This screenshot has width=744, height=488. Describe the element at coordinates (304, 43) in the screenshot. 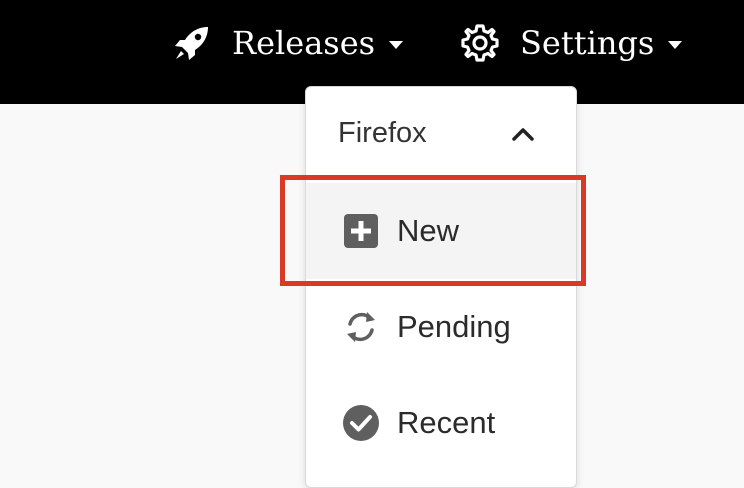

I see `releases-label: Releases` at that location.